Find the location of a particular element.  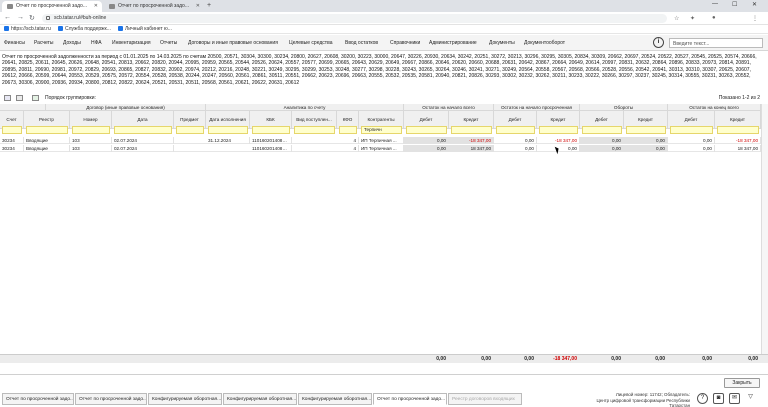

new-tab-icon: + is located at coordinates (209, 5).